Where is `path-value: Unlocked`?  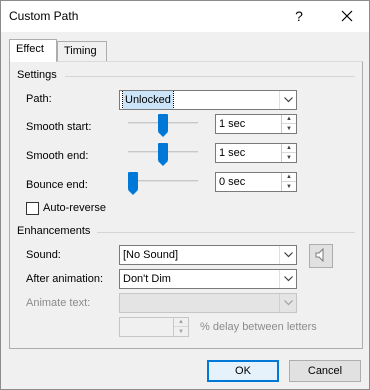 path-value: Unlocked is located at coordinates (148, 100).